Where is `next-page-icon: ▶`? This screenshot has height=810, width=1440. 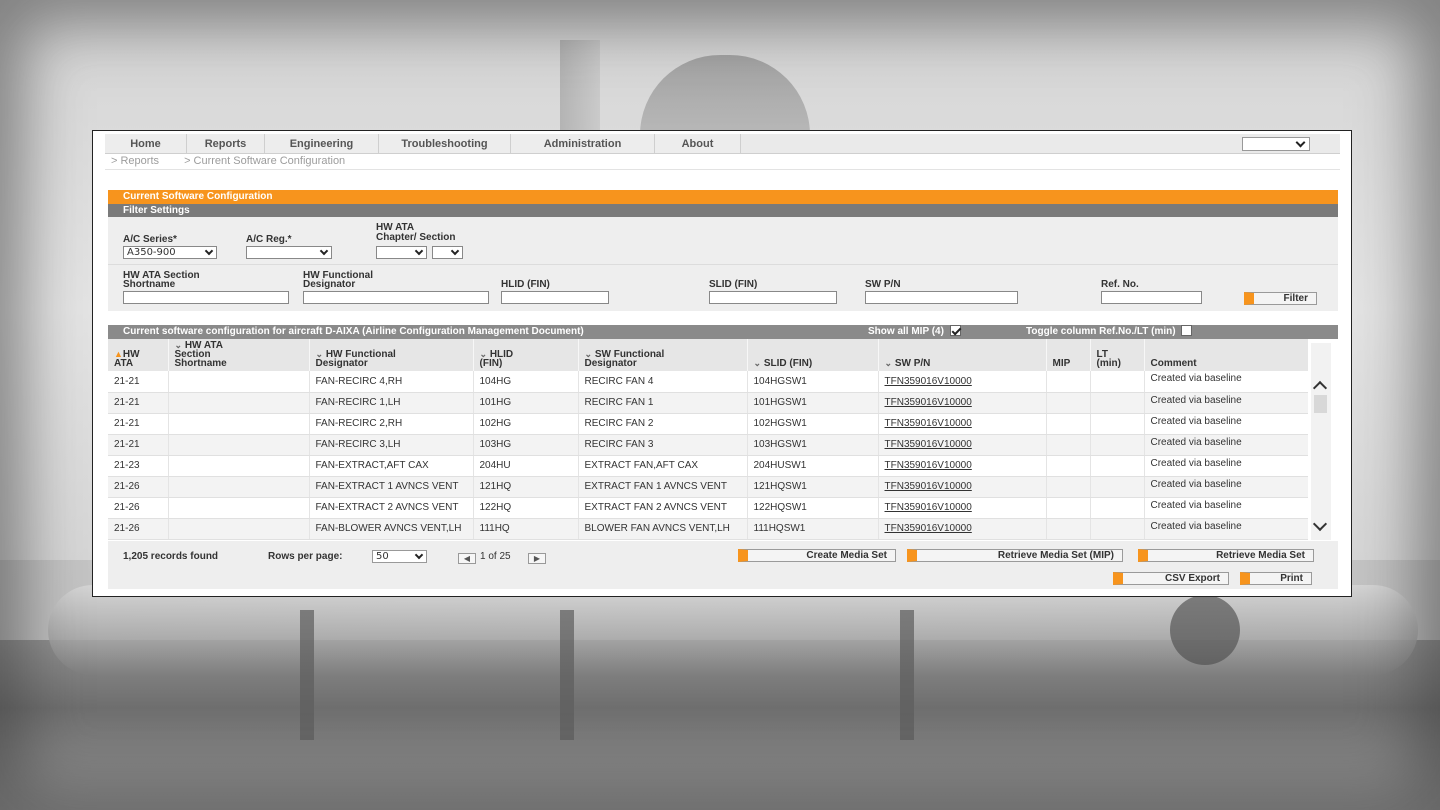
next-page-icon: ▶ is located at coordinates (537, 558).